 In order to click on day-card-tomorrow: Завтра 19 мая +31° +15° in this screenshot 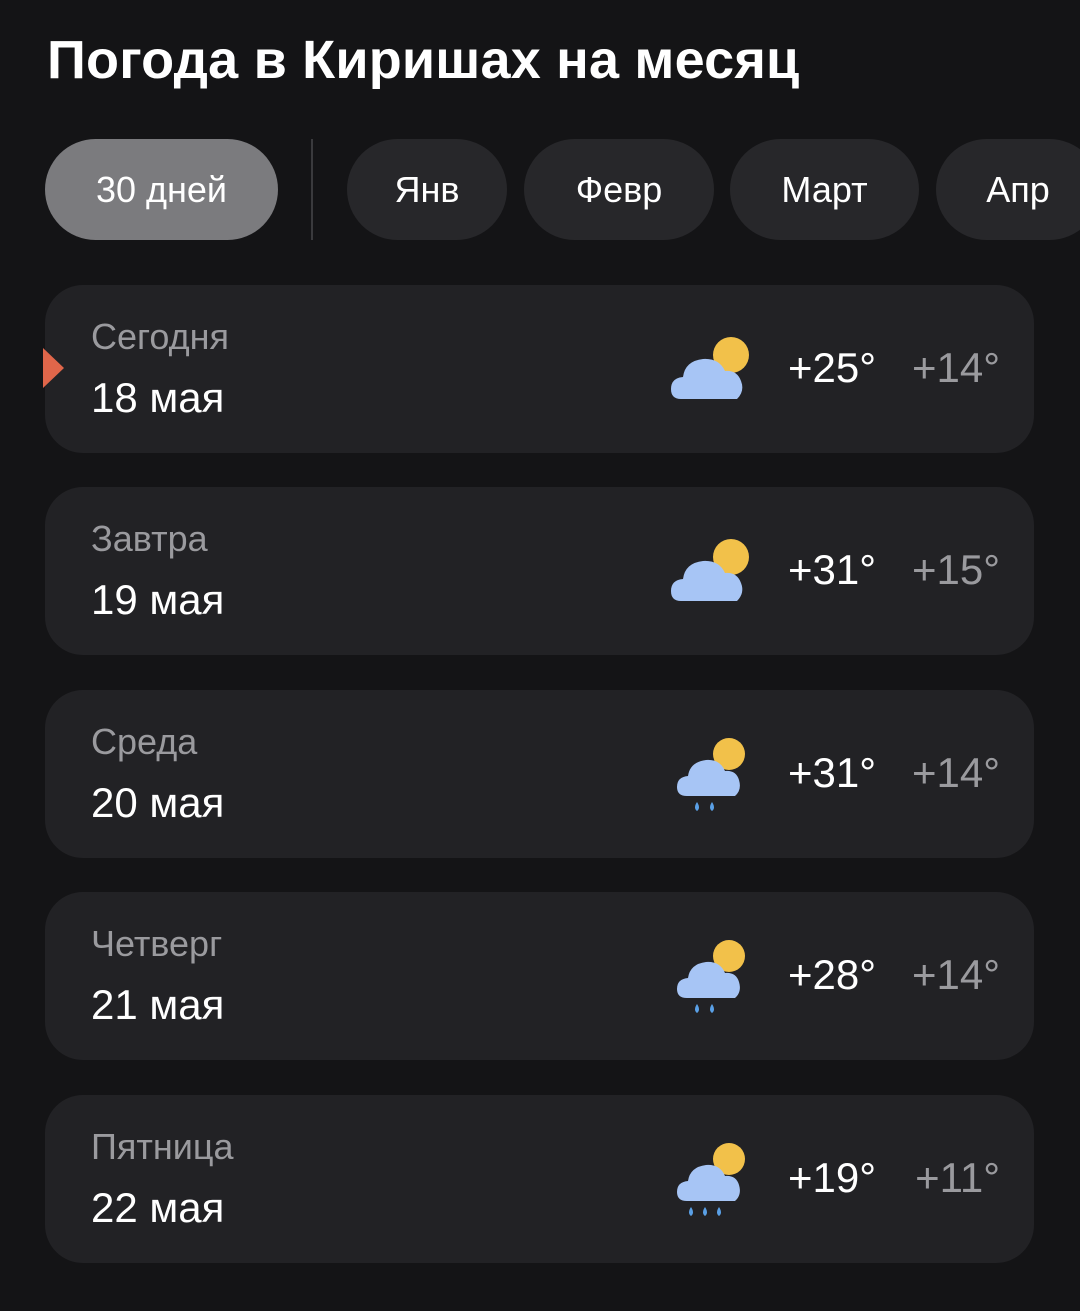, I will do `click(539, 571)`.